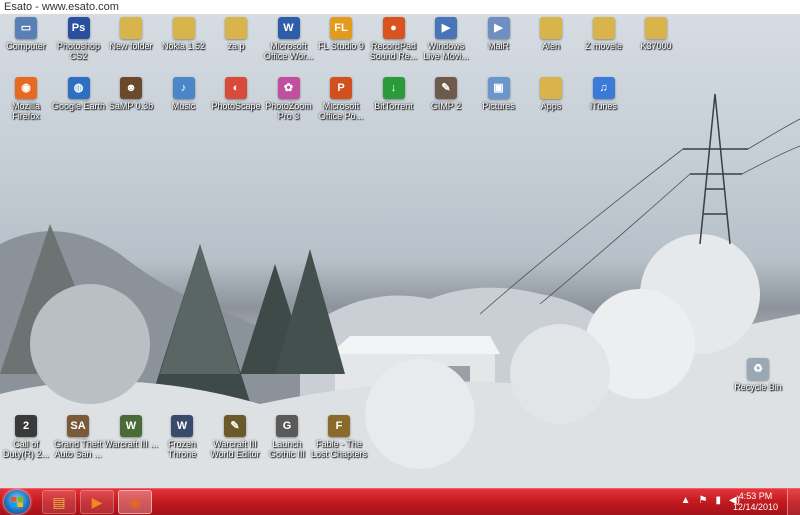 The height and width of the screenshot is (515, 800). I want to click on computer-icon: ▭, so click(26, 28).